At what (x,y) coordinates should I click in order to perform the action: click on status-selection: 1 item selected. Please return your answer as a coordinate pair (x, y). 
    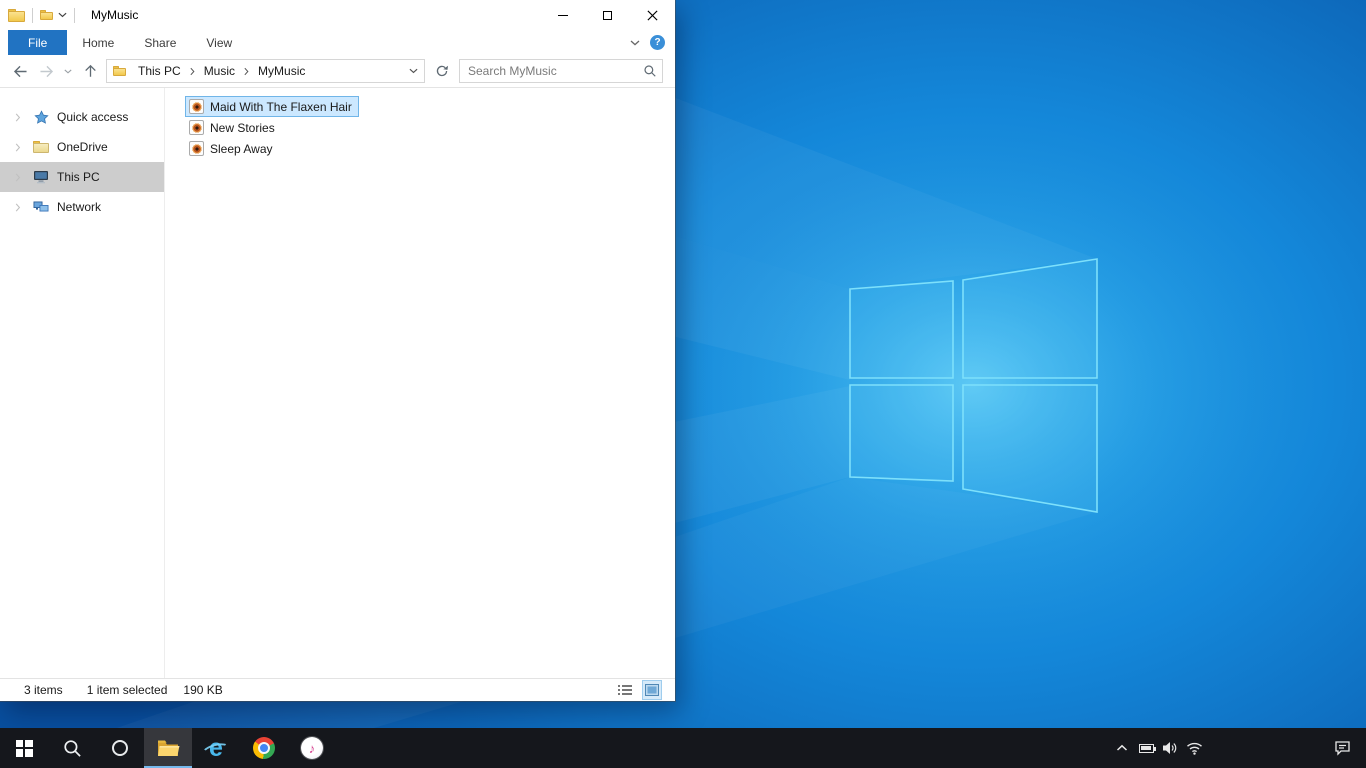
    Looking at the image, I should click on (127, 690).